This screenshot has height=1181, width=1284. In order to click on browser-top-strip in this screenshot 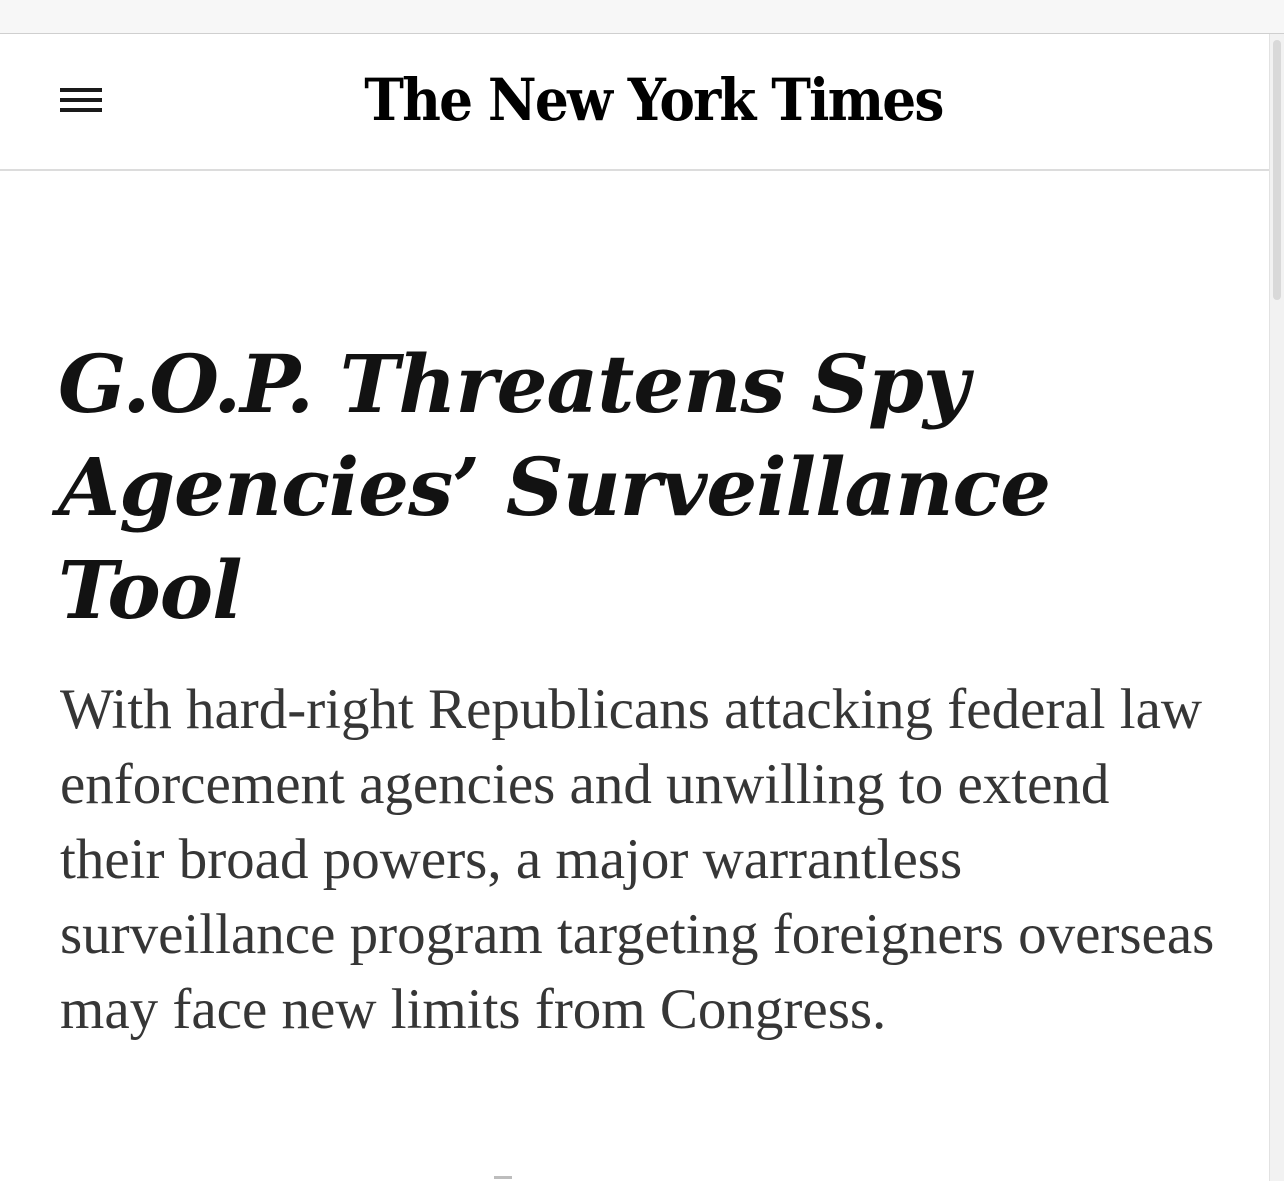, I will do `click(642, 17)`.